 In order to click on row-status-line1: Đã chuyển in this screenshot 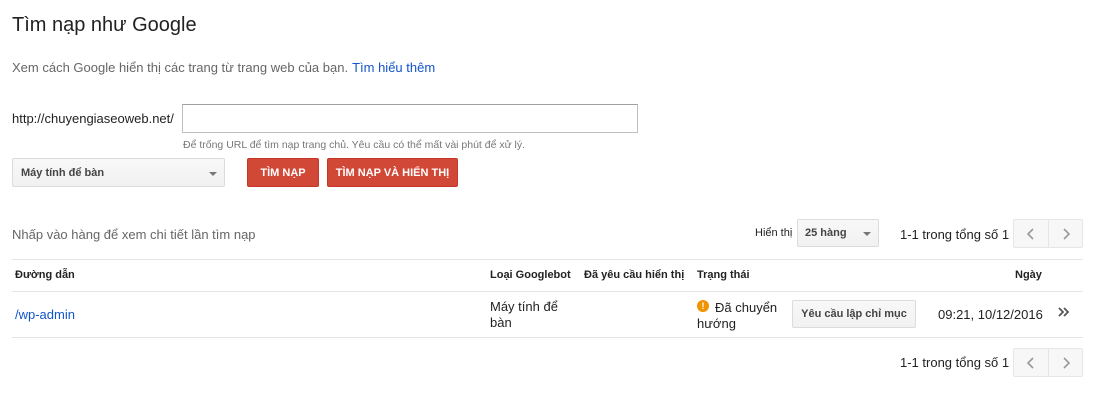, I will do `click(746, 307)`.